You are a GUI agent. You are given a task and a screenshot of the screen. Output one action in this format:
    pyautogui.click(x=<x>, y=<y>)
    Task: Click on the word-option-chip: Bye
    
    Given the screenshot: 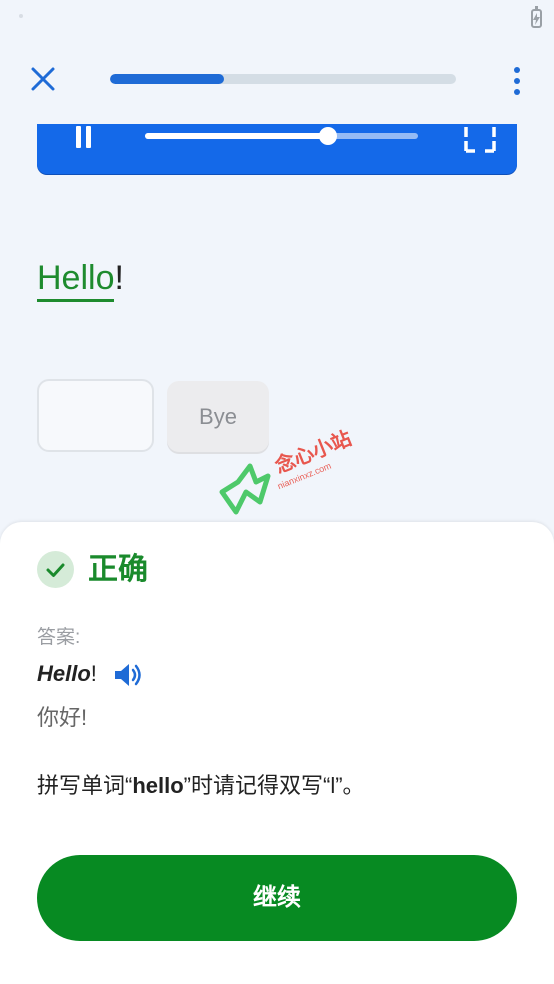 What is the action you would take?
    pyautogui.click(x=218, y=416)
    